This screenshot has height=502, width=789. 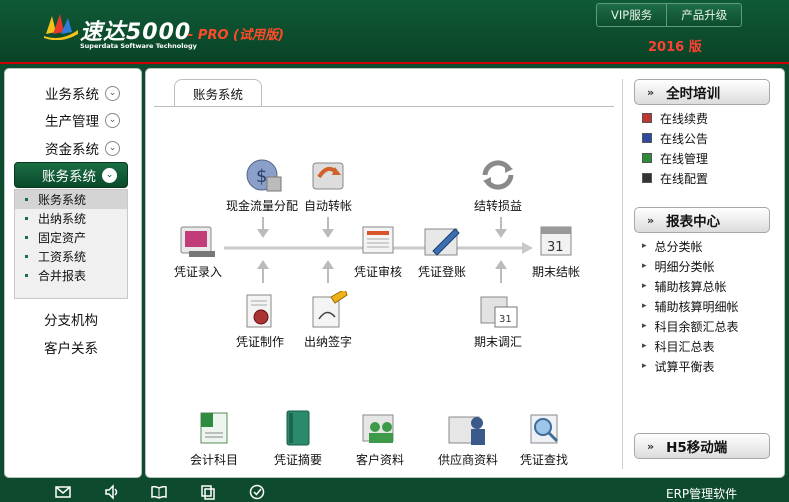 I want to click on tab-underline, so click(x=384, y=106).